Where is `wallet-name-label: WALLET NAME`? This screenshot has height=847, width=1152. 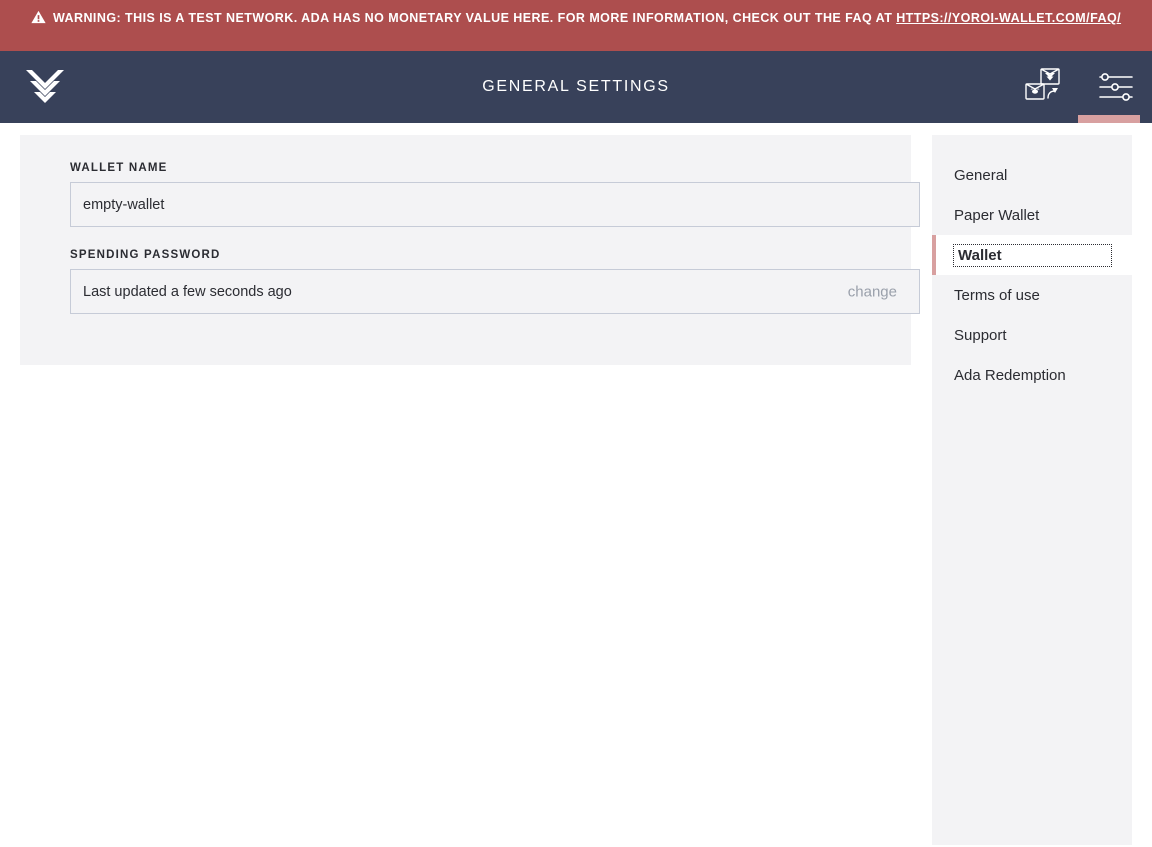
wallet-name-label: WALLET NAME is located at coordinates (119, 168).